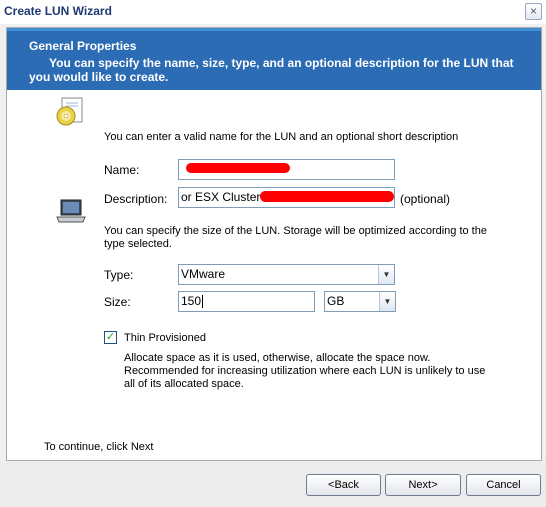  Describe the element at coordinates (99, 447) in the screenshot. I see `continue-hint: To continue, click Next` at that location.